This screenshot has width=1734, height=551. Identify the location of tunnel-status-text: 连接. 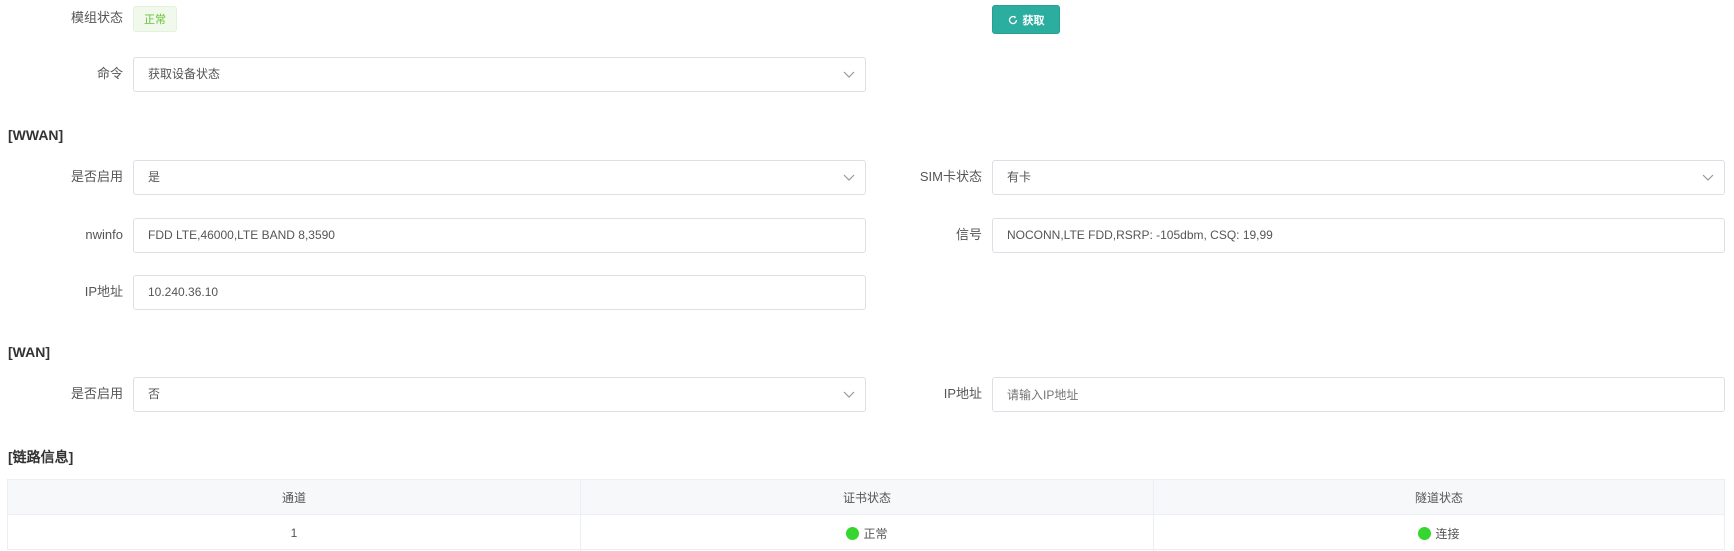
(1447, 533).